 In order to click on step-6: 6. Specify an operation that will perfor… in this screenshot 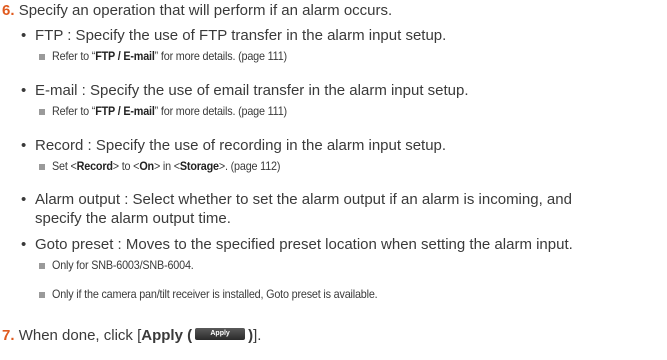, I will do `click(197, 11)`.